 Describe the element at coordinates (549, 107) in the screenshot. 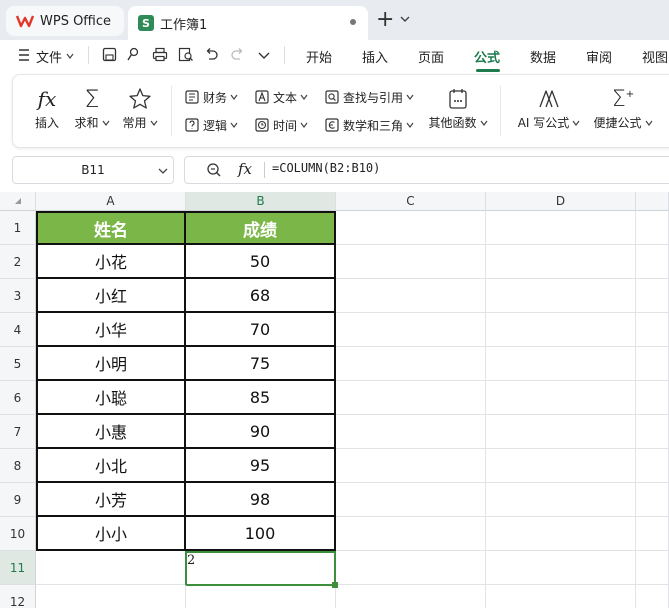

I see `ai-formula-button: AI 写公式` at that location.